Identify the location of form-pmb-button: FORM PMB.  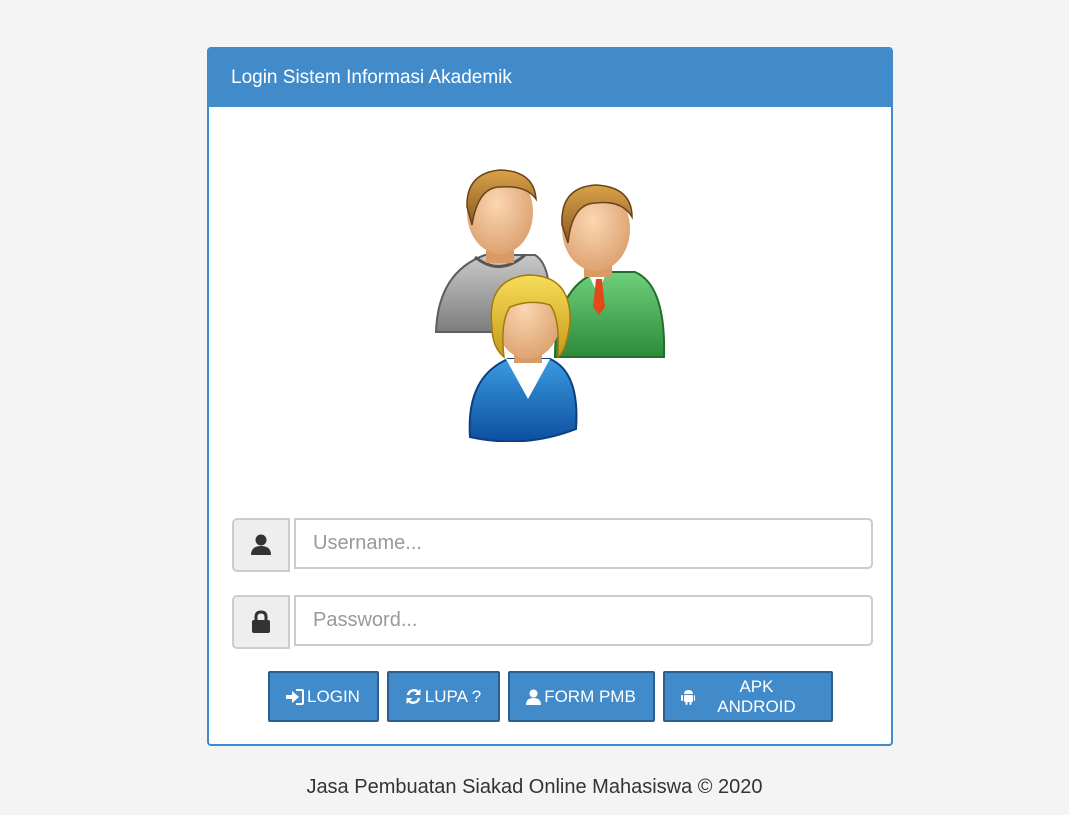
(581, 696).